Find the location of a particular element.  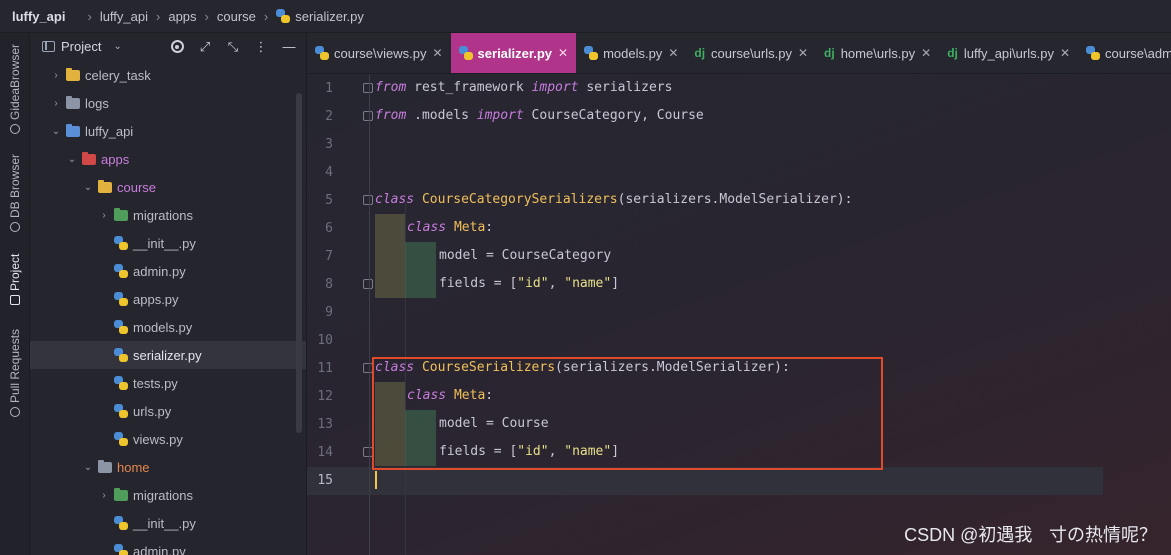

locate-file-button is located at coordinates (177, 47).